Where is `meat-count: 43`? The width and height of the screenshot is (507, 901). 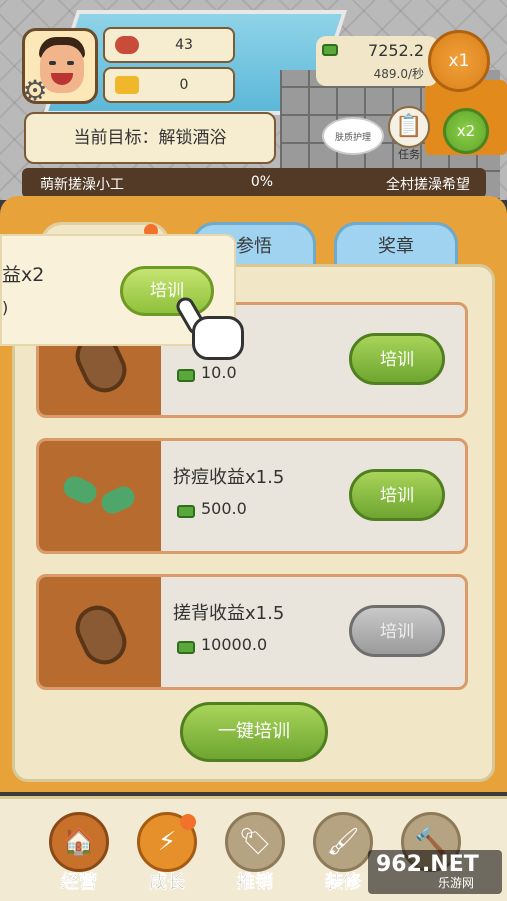 meat-count: 43 is located at coordinates (184, 45).